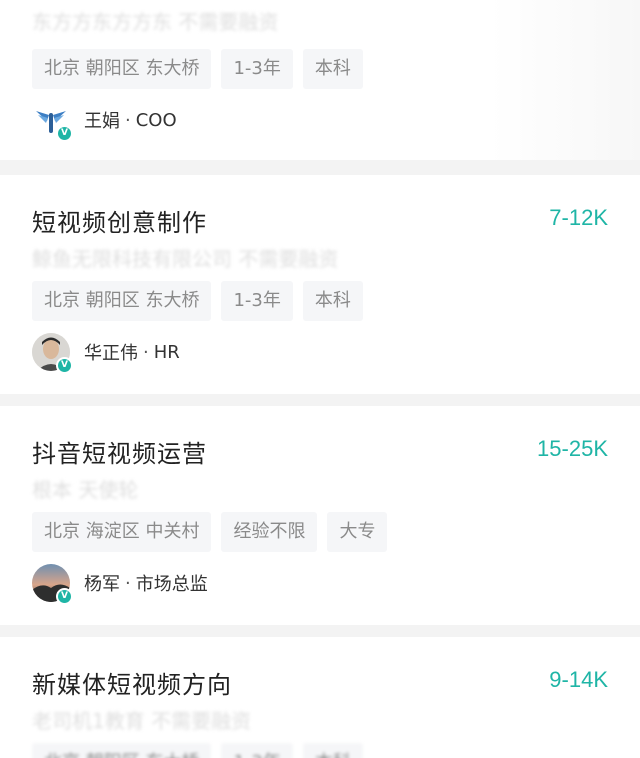  What do you see at coordinates (102, 584) in the screenshot?
I see `recruiter-name: 杨军` at bounding box center [102, 584].